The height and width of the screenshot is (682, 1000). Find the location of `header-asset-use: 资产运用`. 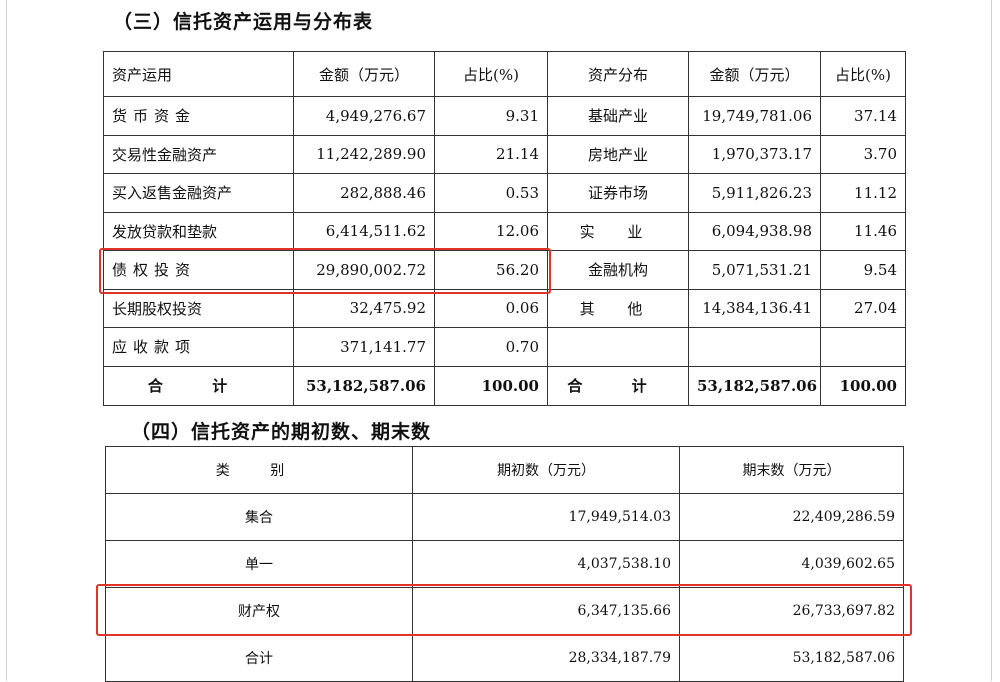

header-asset-use: 资产运用 is located at coordinates (198, 74).